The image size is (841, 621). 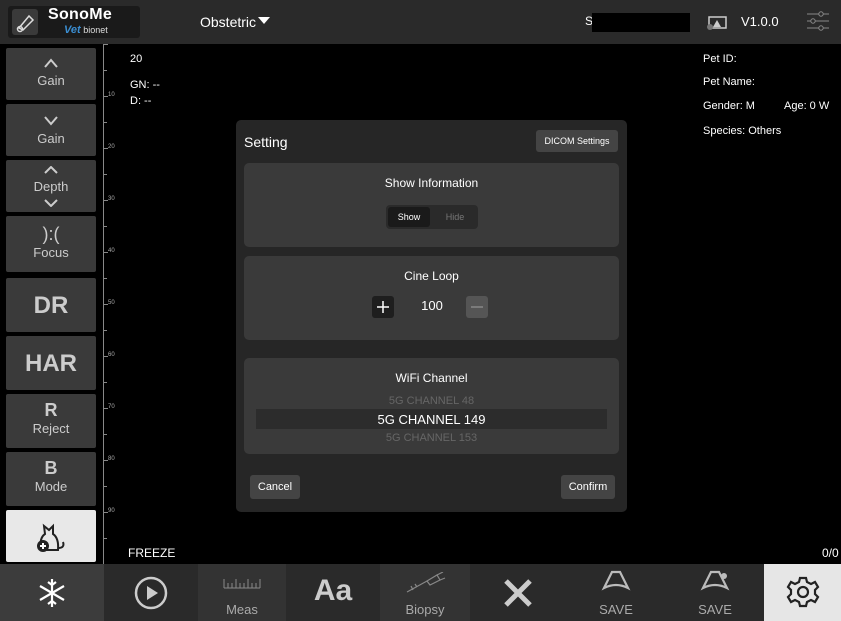 I want to click on cine-decrease-button, so click(x=477, y=307).